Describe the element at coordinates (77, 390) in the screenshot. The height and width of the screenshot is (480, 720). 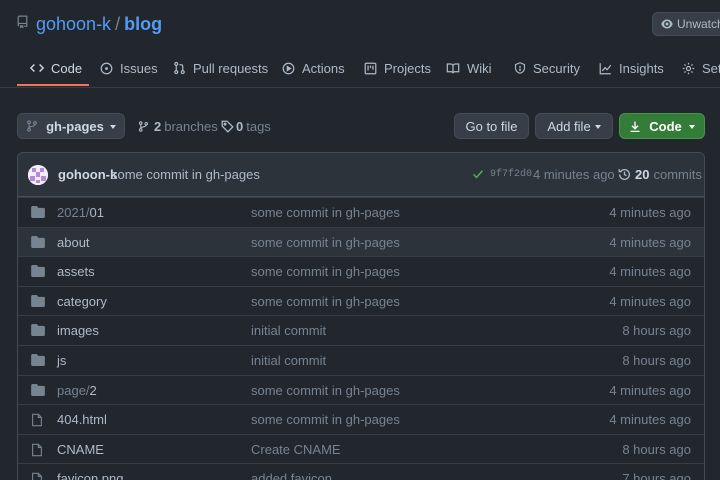
I see `file-name-link: page/2` at that location.